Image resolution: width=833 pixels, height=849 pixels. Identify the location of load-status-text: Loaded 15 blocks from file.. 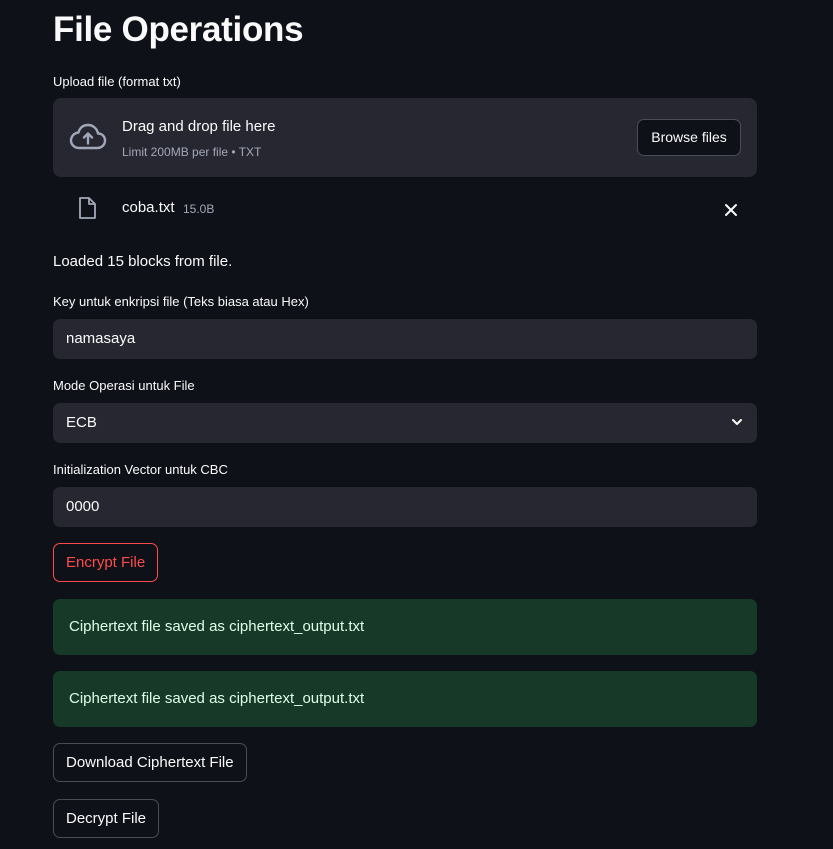
(143, 261).